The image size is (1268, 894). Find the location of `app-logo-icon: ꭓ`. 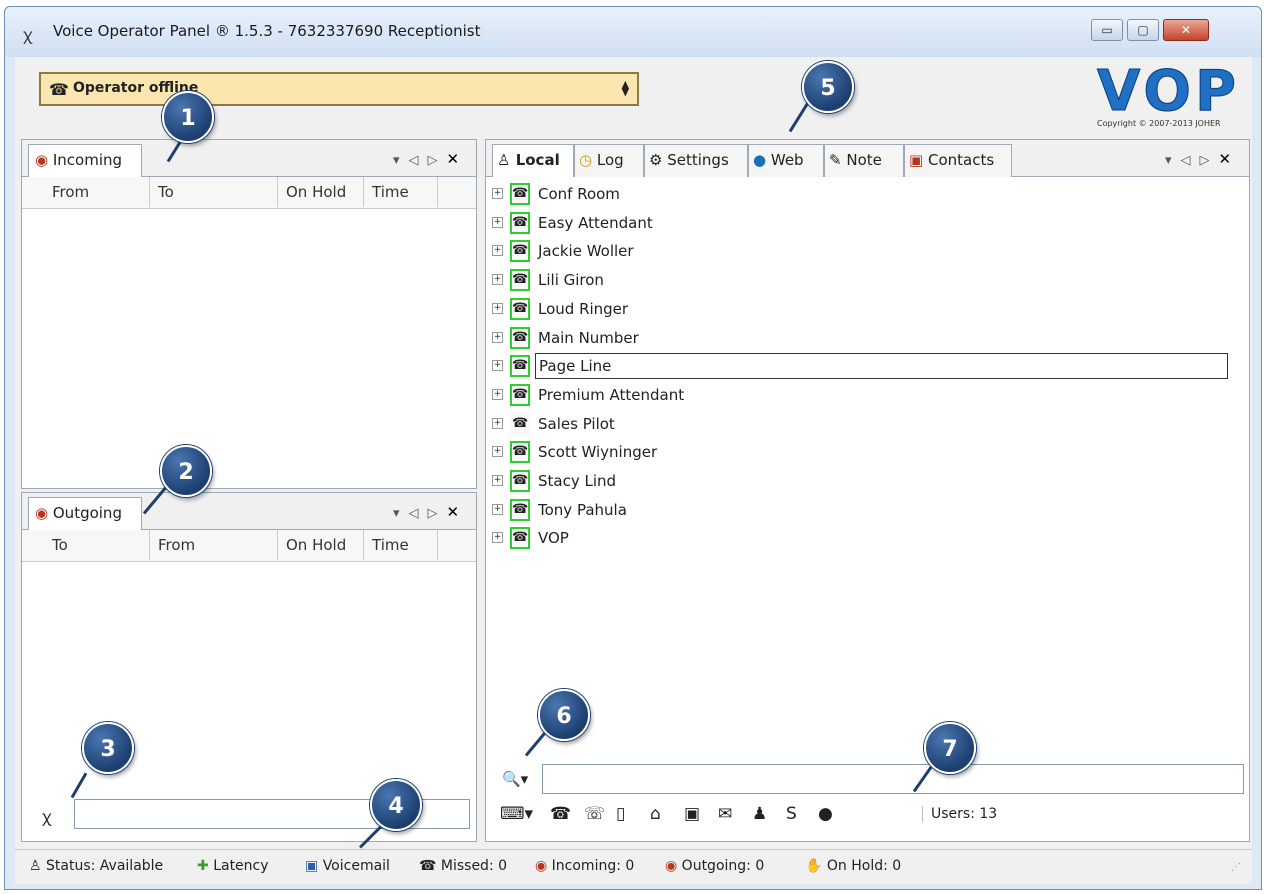

app-logo-icon: ꭓ is located at coordinates (27, 34).